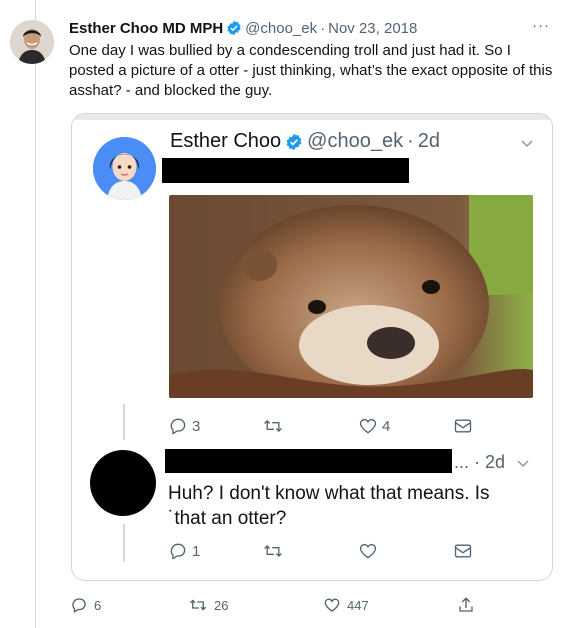  Describe the element at coordinates (98, 605) in the screenshot. I see `reply-count: 6` at that location.